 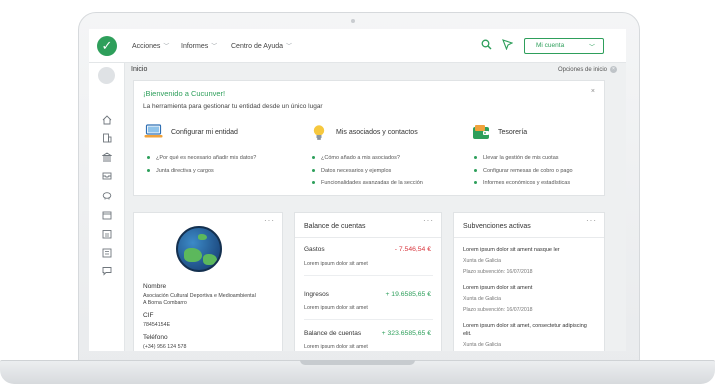 I want to click on sidebar, so click(x=107, y=207).